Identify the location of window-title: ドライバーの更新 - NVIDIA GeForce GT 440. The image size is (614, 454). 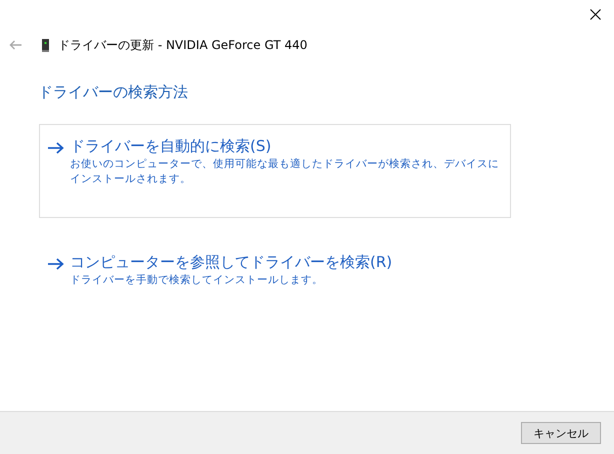
(183, 45).